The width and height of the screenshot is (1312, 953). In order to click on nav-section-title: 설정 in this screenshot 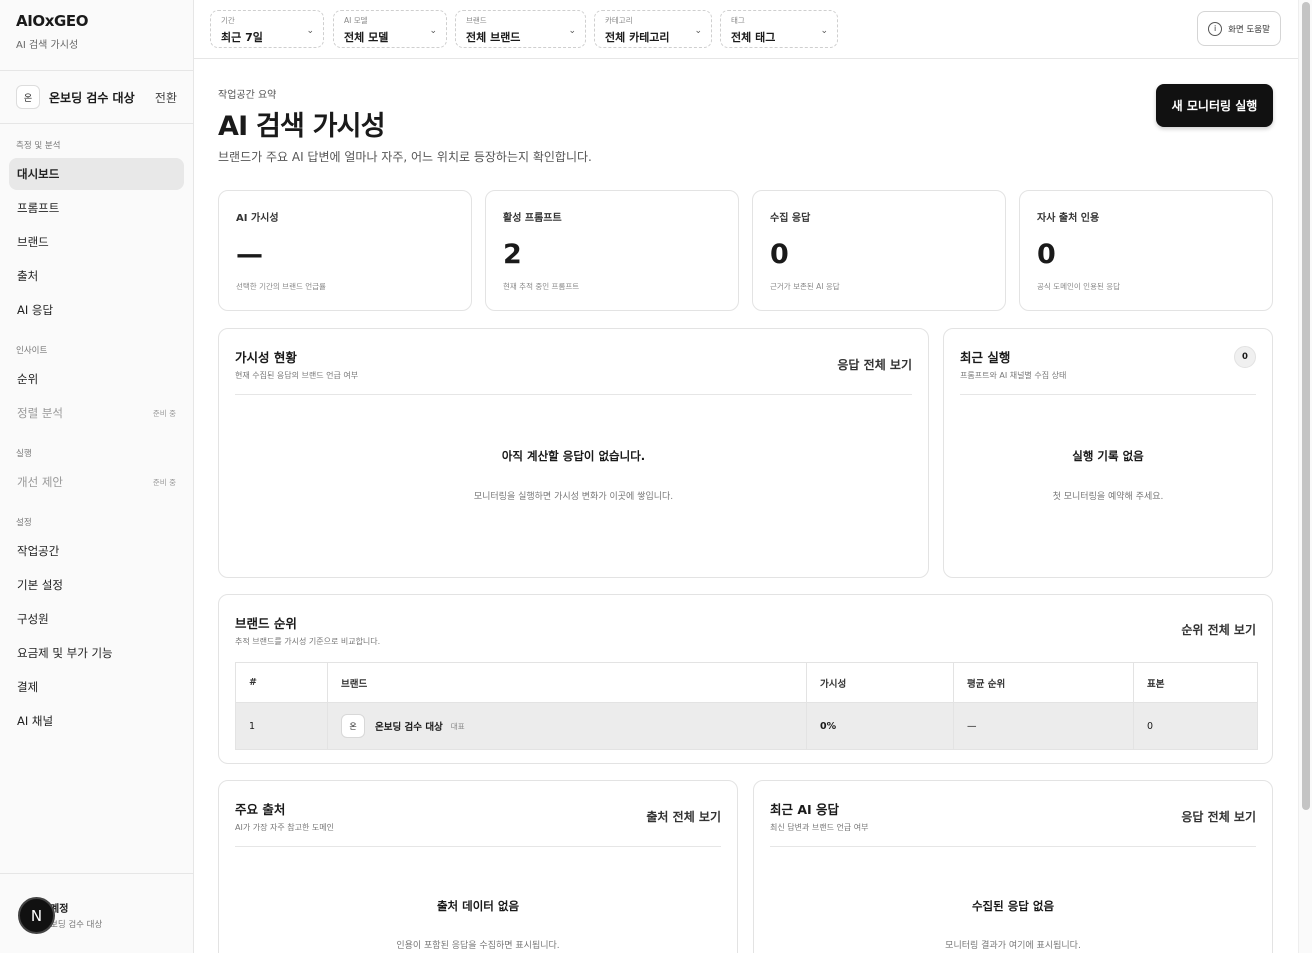, I will do `click(24, 523)`.